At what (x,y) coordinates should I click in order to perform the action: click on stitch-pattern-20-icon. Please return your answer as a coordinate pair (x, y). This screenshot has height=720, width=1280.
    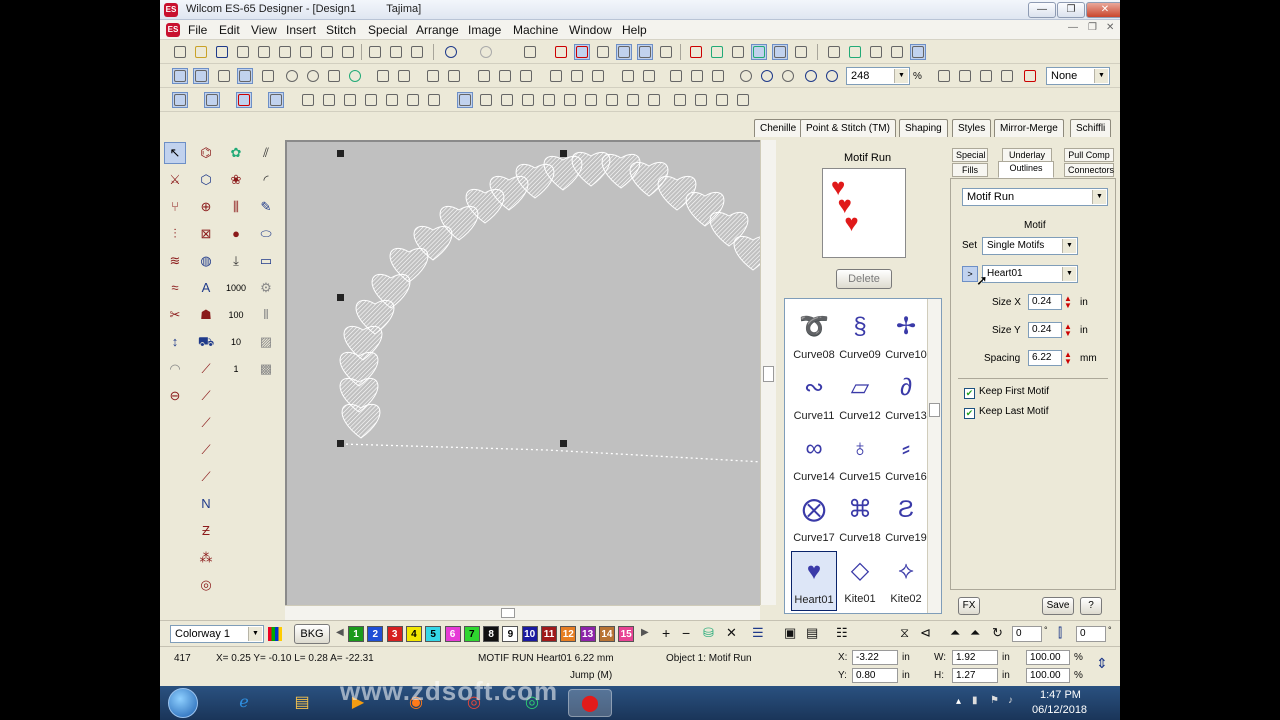
    Looking at the image, I should click on (743, 100).